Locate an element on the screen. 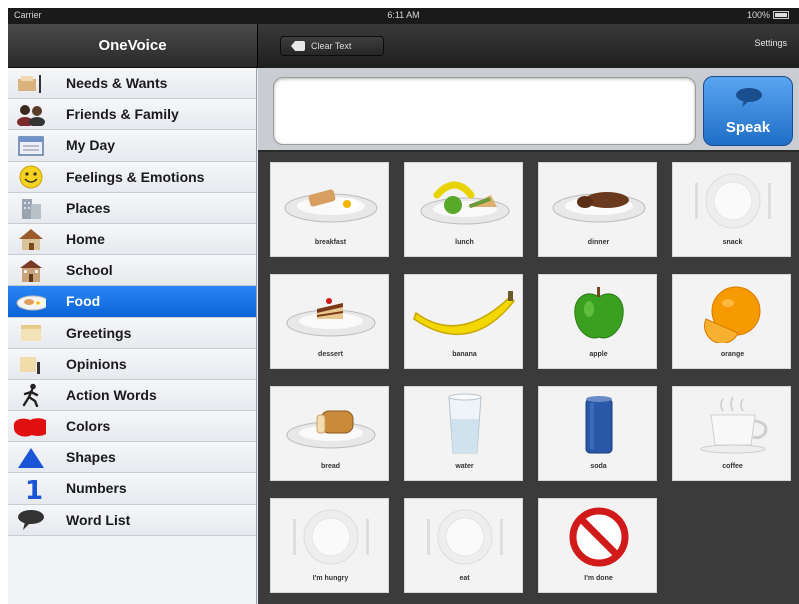  symbol-tile-im-done: I'm done is located at coordinates (597, 545).